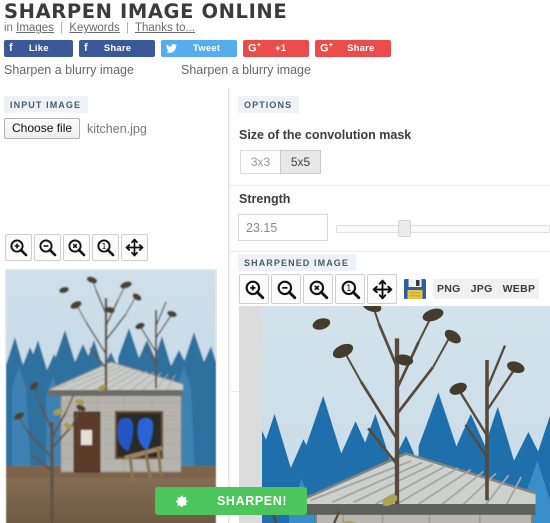 The width and height of the screenshot is (550, 523). What do you see at coordinates (181, 501) in the screenshot?
I see `gear-icon` at bounding box center [181, 501].